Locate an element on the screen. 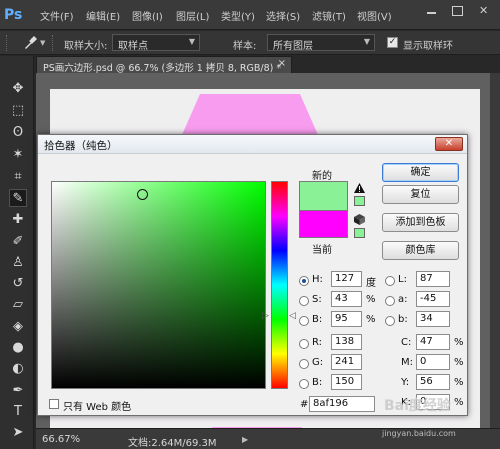 The width and height of the screenshot is (500, 449). new-color-label: 新的 is located at coordinates (322, 176).